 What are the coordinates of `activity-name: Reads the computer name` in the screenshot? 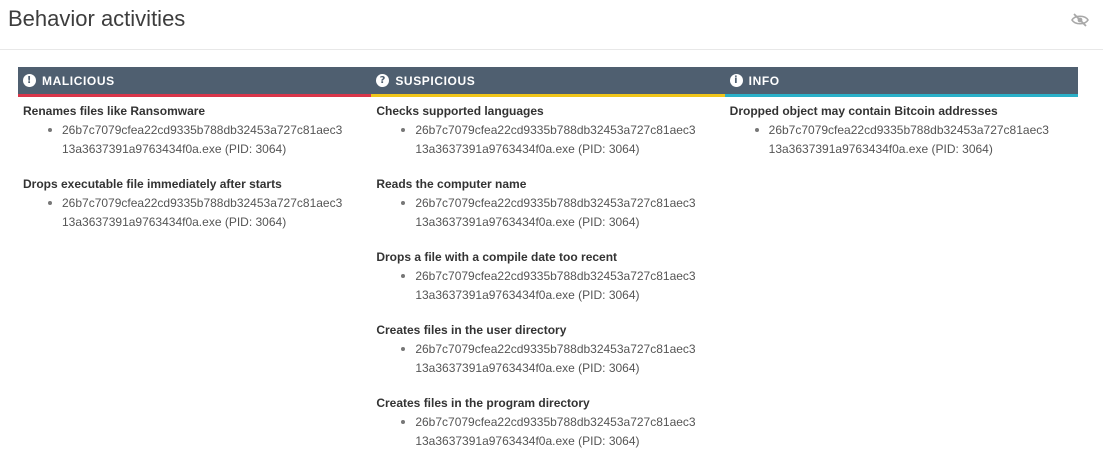 It's located at (451, 184).